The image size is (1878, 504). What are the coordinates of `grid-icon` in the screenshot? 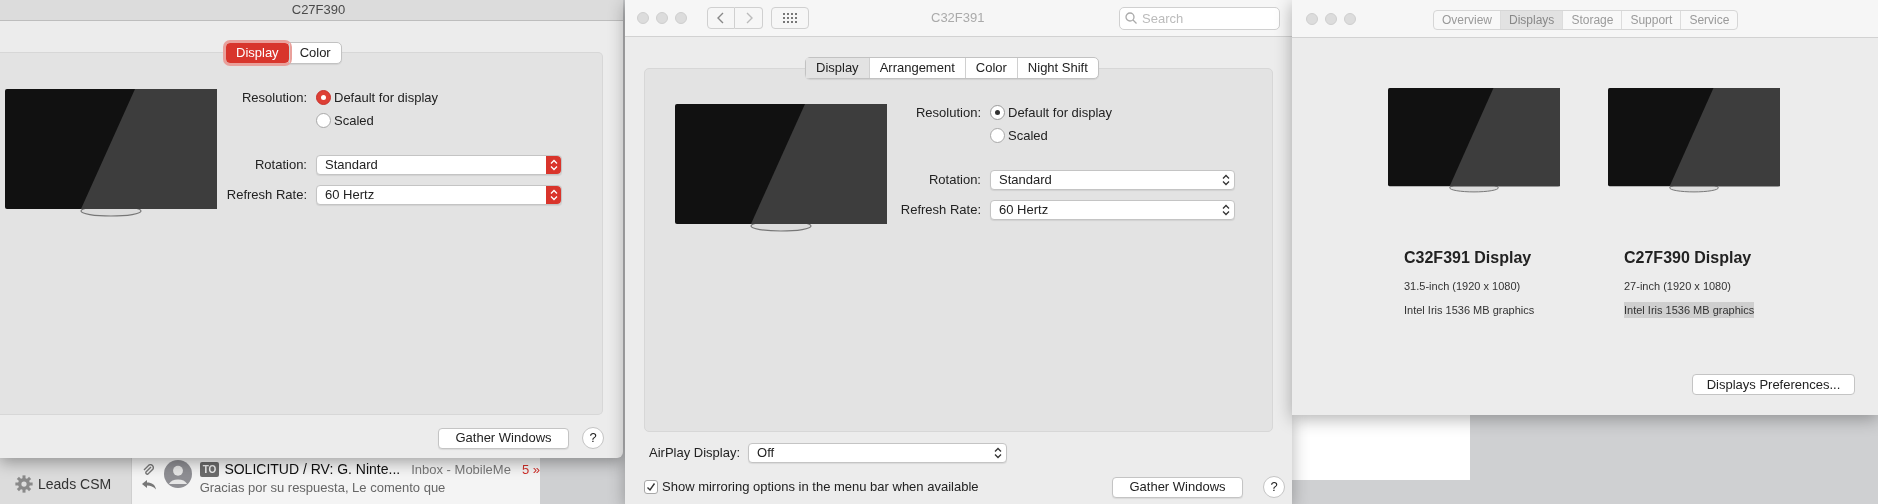 It's located at (790, 18).